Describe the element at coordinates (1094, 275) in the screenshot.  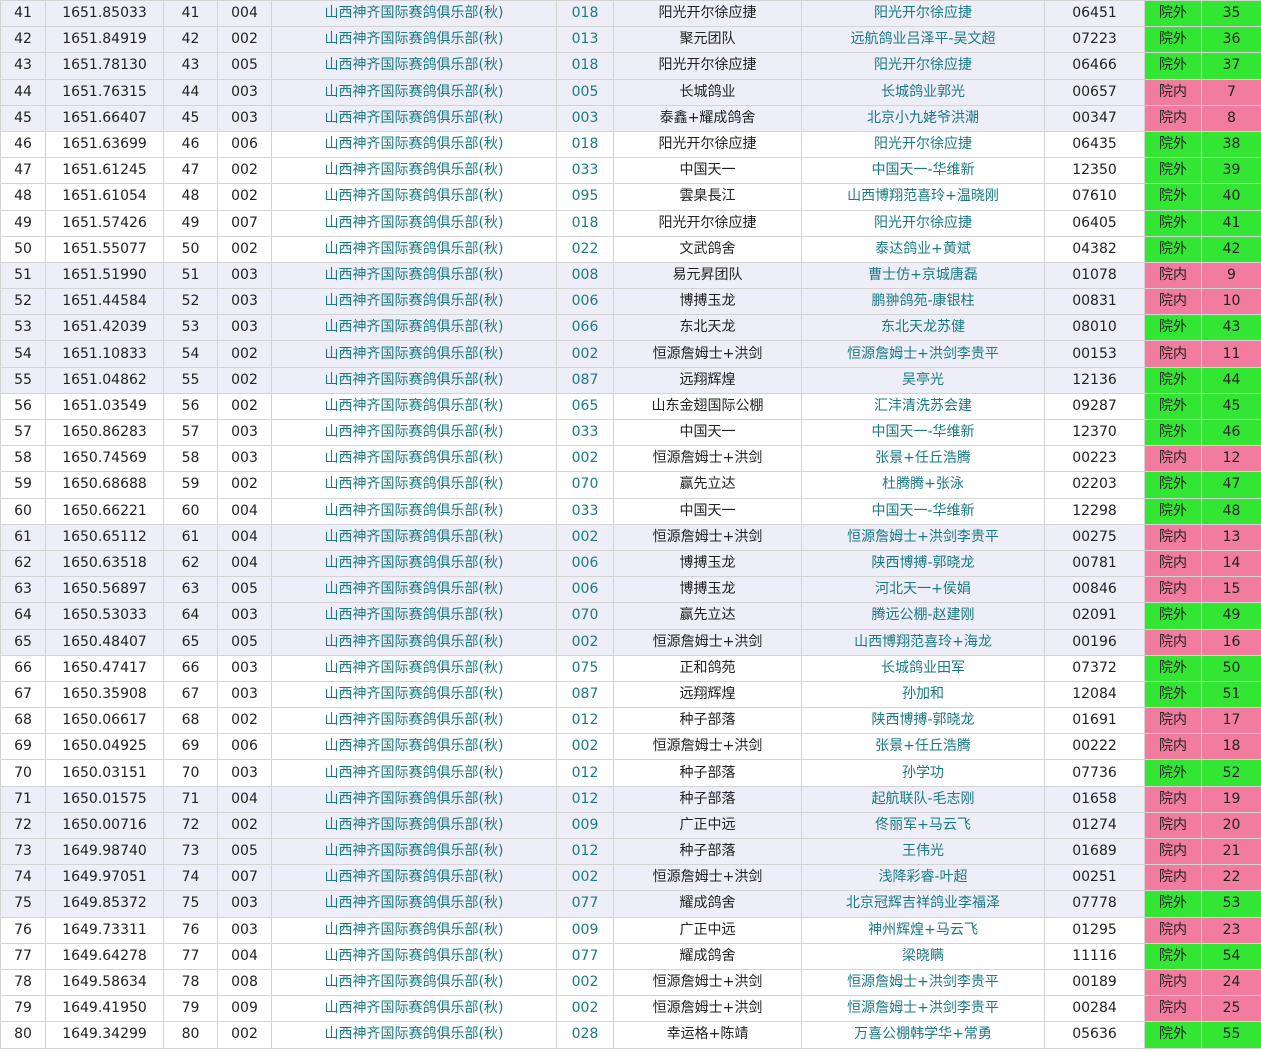
I see `ring-cell: 01078` at that location.